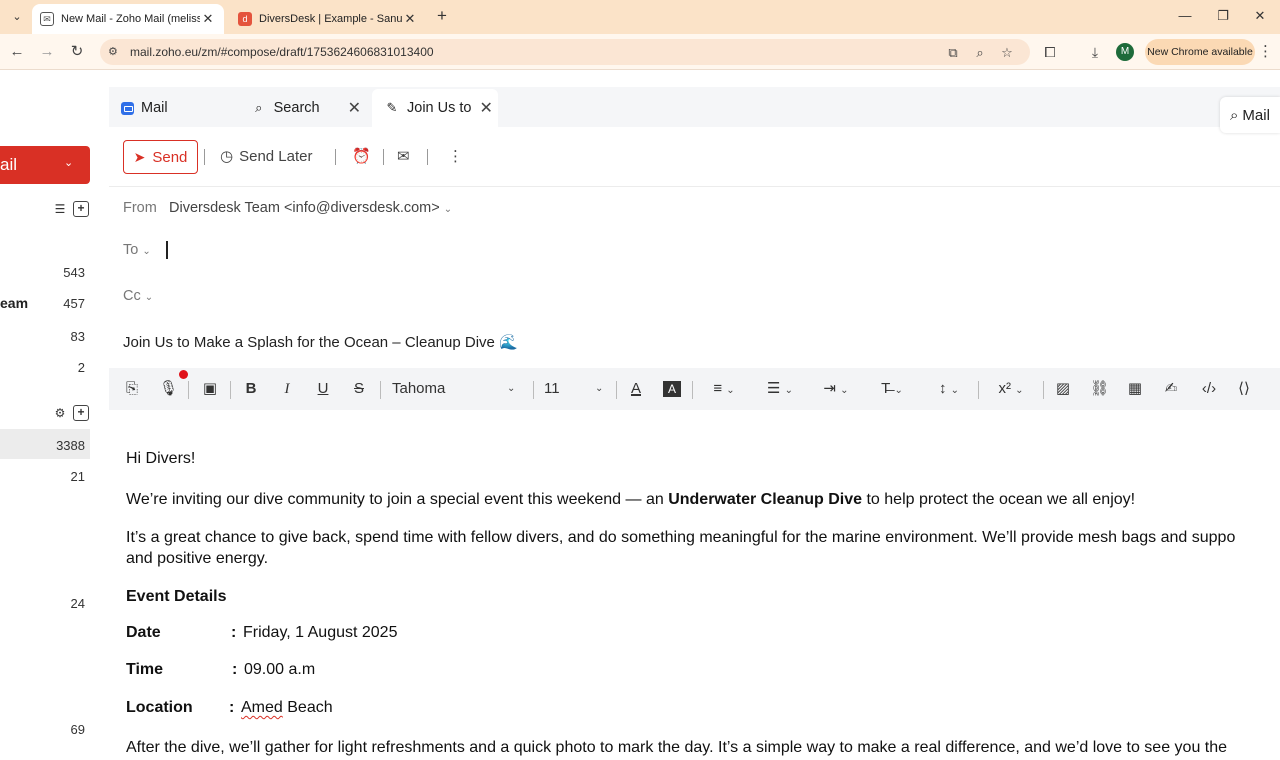 This screenshot has height=760, width=1280. What do you see at coordinates (74, 303) in the screenshot?
I see `folder-count: 457` at bounding box center [74, 303].